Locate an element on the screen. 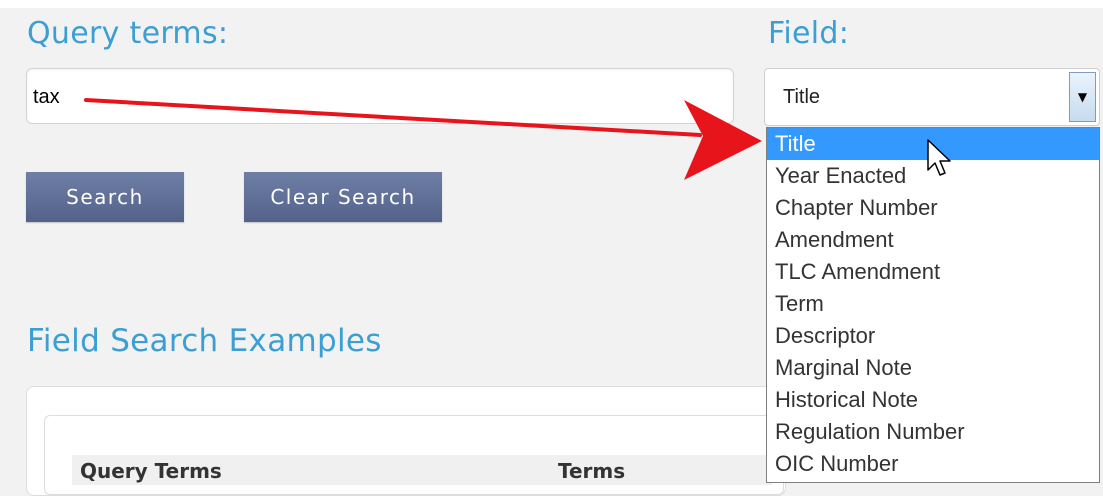 The width and height of the screenshot is (1103, 496). chevron-down-icon: ▼ is located at coordinates (1082, 97).